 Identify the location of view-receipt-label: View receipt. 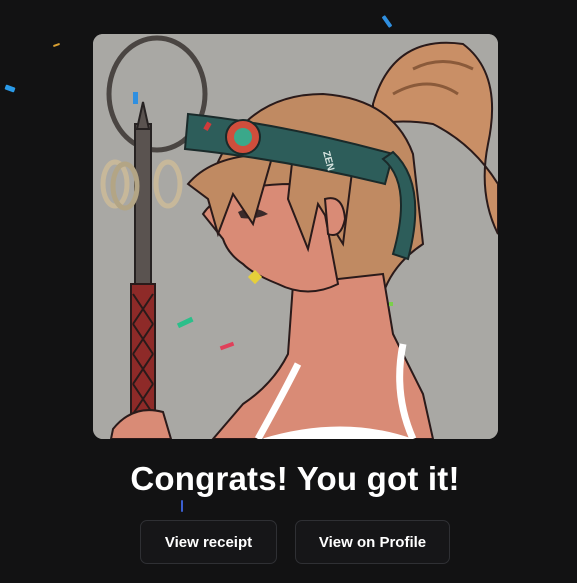
(208, 542).